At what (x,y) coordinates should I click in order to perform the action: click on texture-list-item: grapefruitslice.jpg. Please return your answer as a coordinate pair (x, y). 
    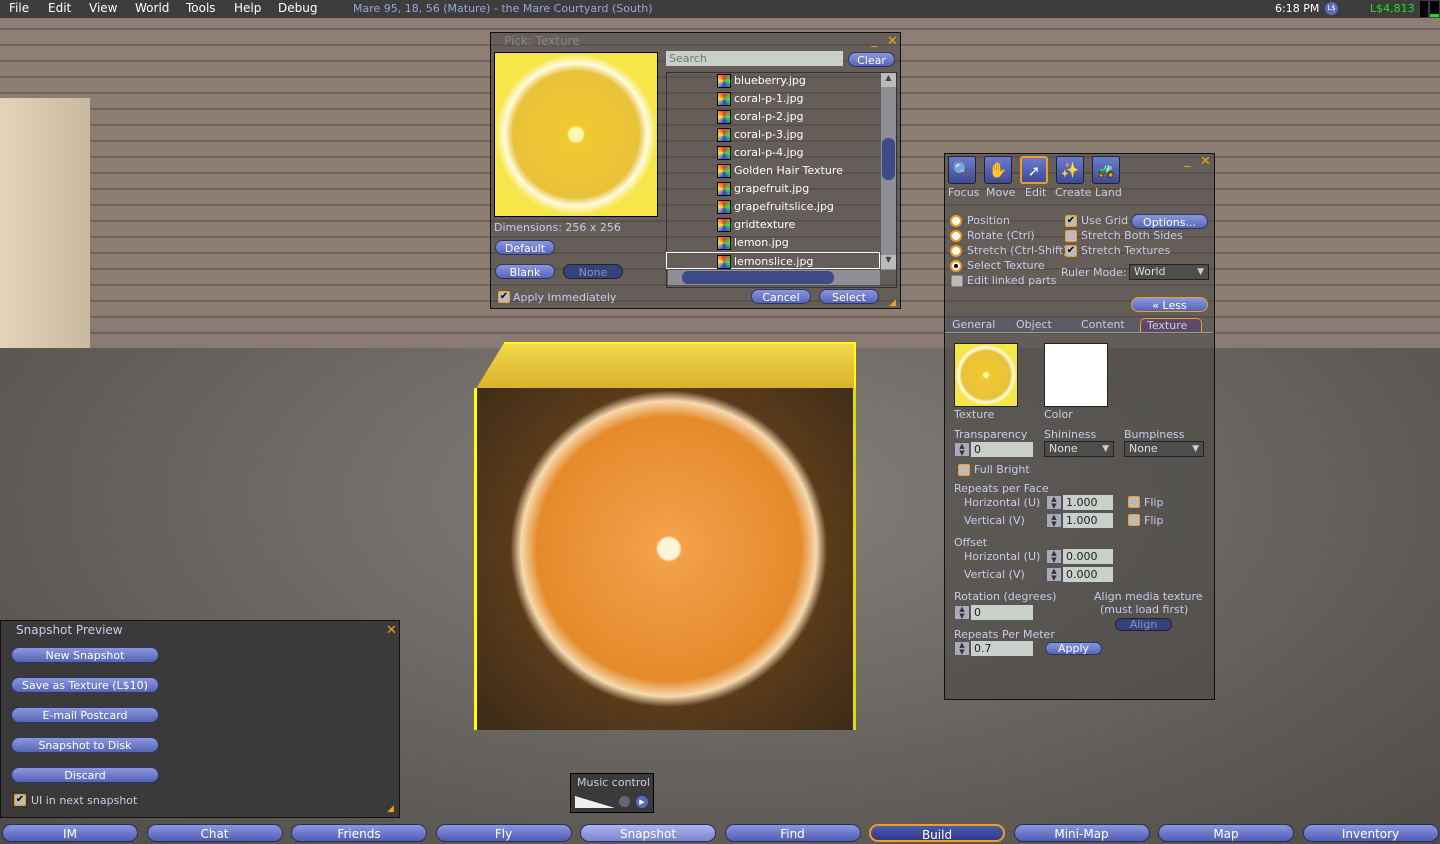
    Looking at the image, I should click on (798, 206).